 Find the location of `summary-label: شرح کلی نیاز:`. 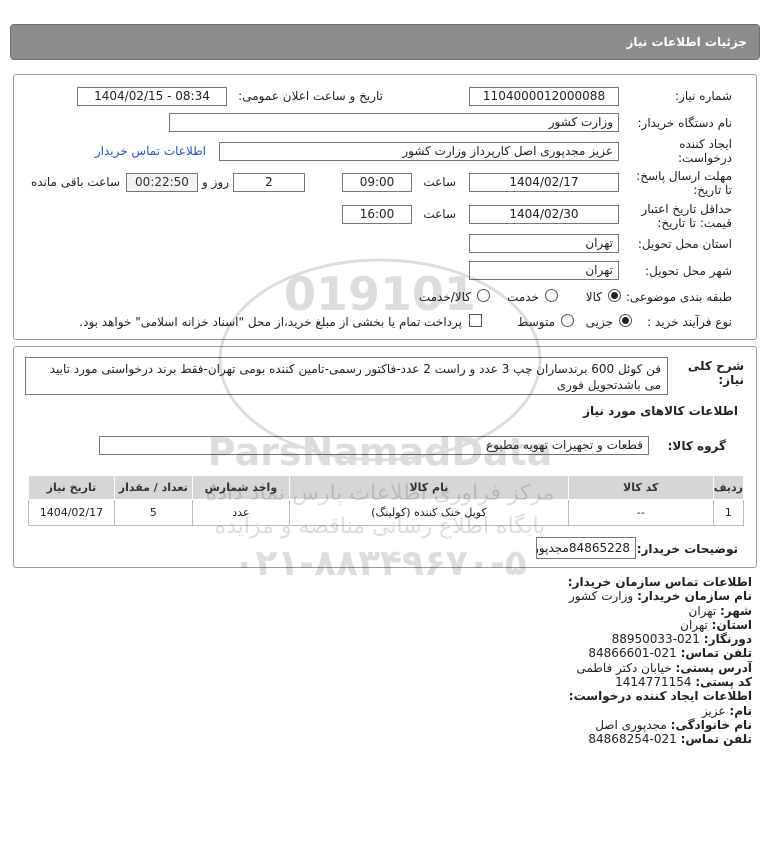

summary-label: شرح کلی نیاز: is located at coordinates (715, 373).